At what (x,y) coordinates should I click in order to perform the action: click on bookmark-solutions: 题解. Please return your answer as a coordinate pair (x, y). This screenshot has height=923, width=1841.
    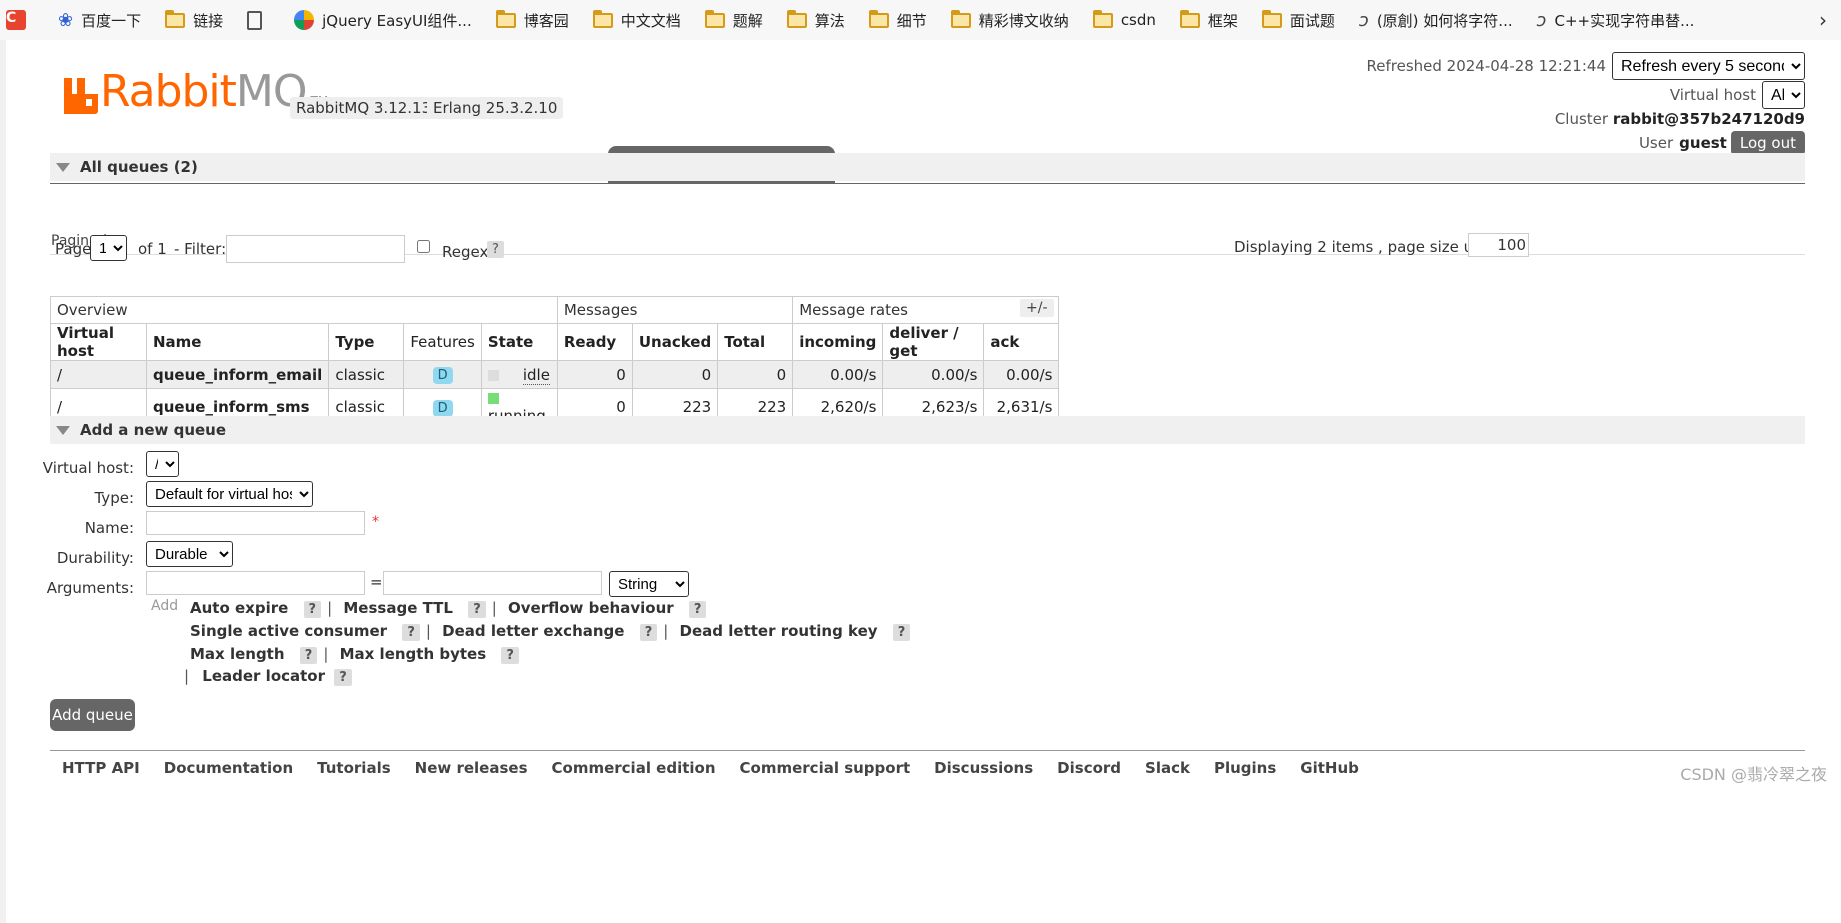
    Looking at the image, I should click on (733, 20).